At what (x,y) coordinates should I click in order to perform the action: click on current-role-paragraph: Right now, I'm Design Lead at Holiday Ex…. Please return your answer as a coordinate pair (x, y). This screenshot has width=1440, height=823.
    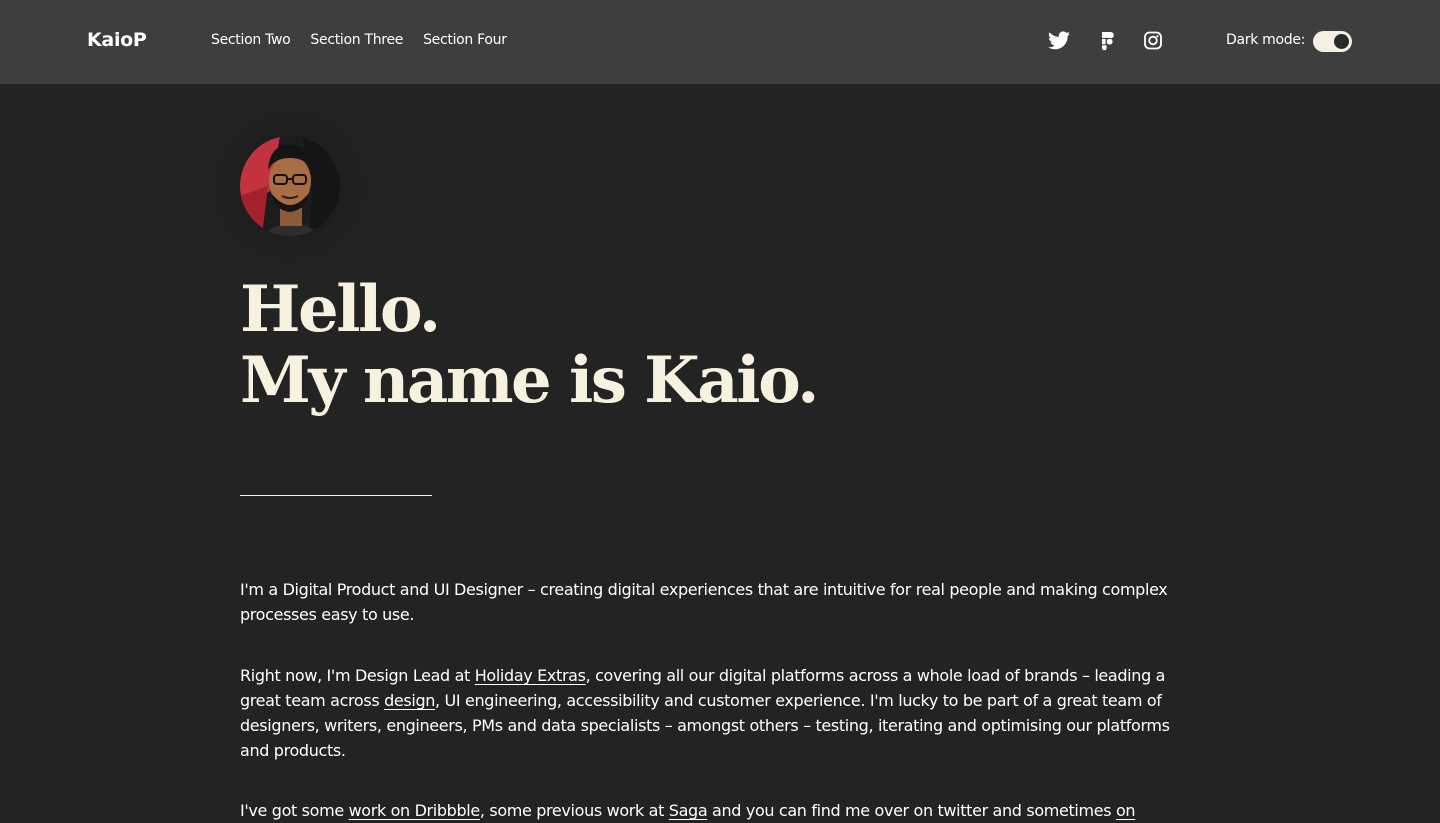
    Looking at the image, I should click on (720, 713).